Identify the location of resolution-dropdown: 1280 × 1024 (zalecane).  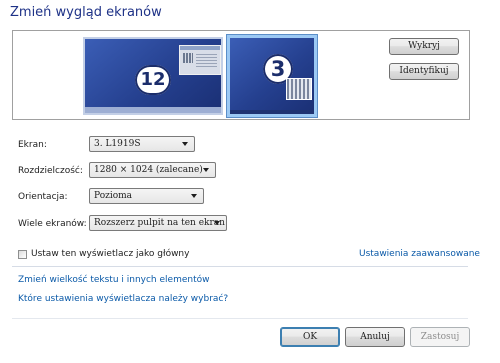
(152, 170).